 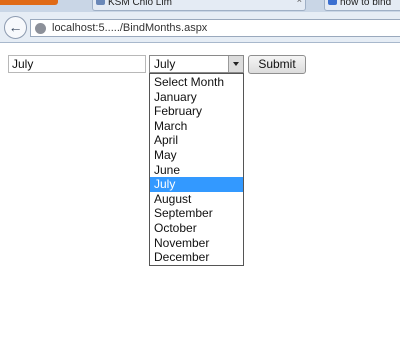 I want to click on tab-label: KSM Chio Lim, so click(x=140, y=4).